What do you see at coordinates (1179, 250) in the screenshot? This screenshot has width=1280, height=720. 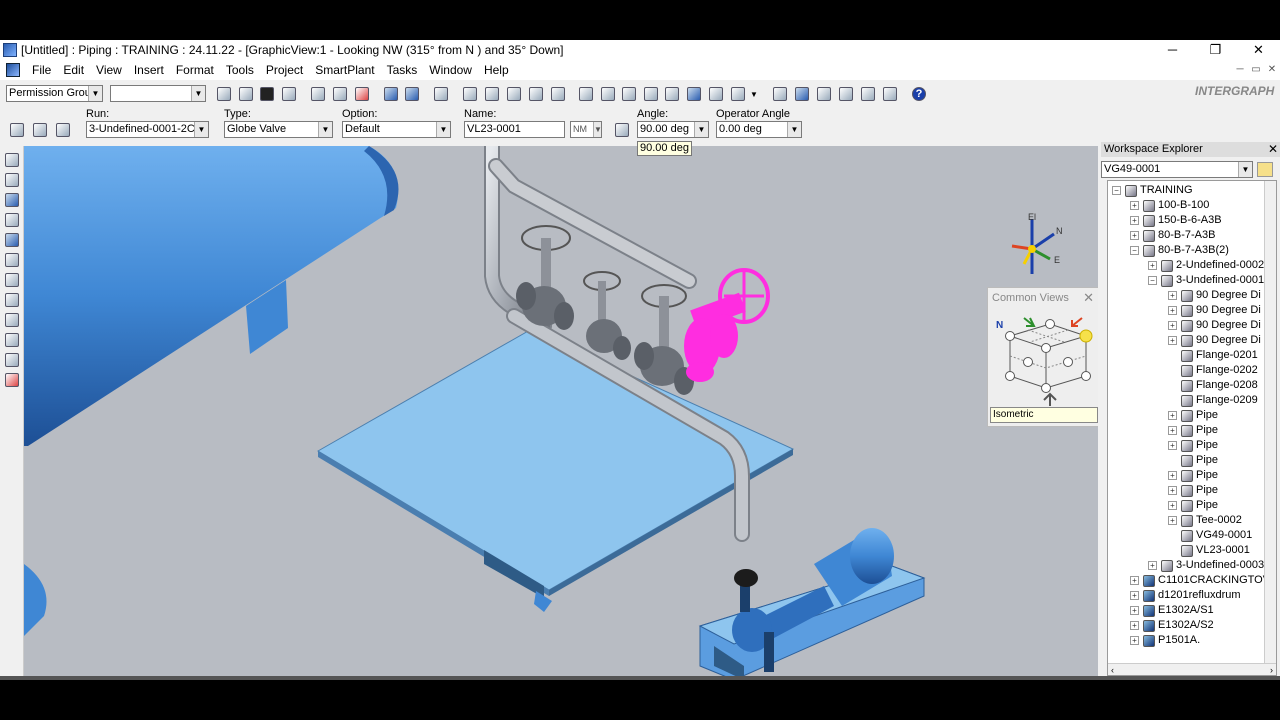 I see `tree-item: − 80-B-7-A3B(2)` at bounding box center [1179, 250].